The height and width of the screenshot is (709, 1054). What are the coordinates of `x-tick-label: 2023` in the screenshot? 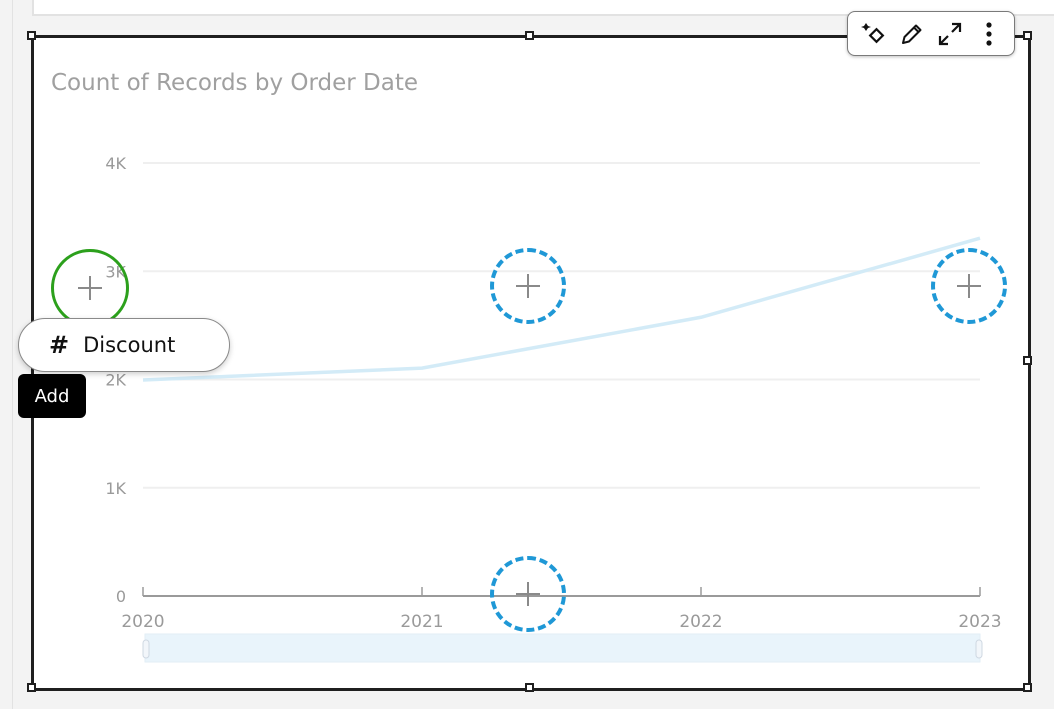 It's located at (979, 622).